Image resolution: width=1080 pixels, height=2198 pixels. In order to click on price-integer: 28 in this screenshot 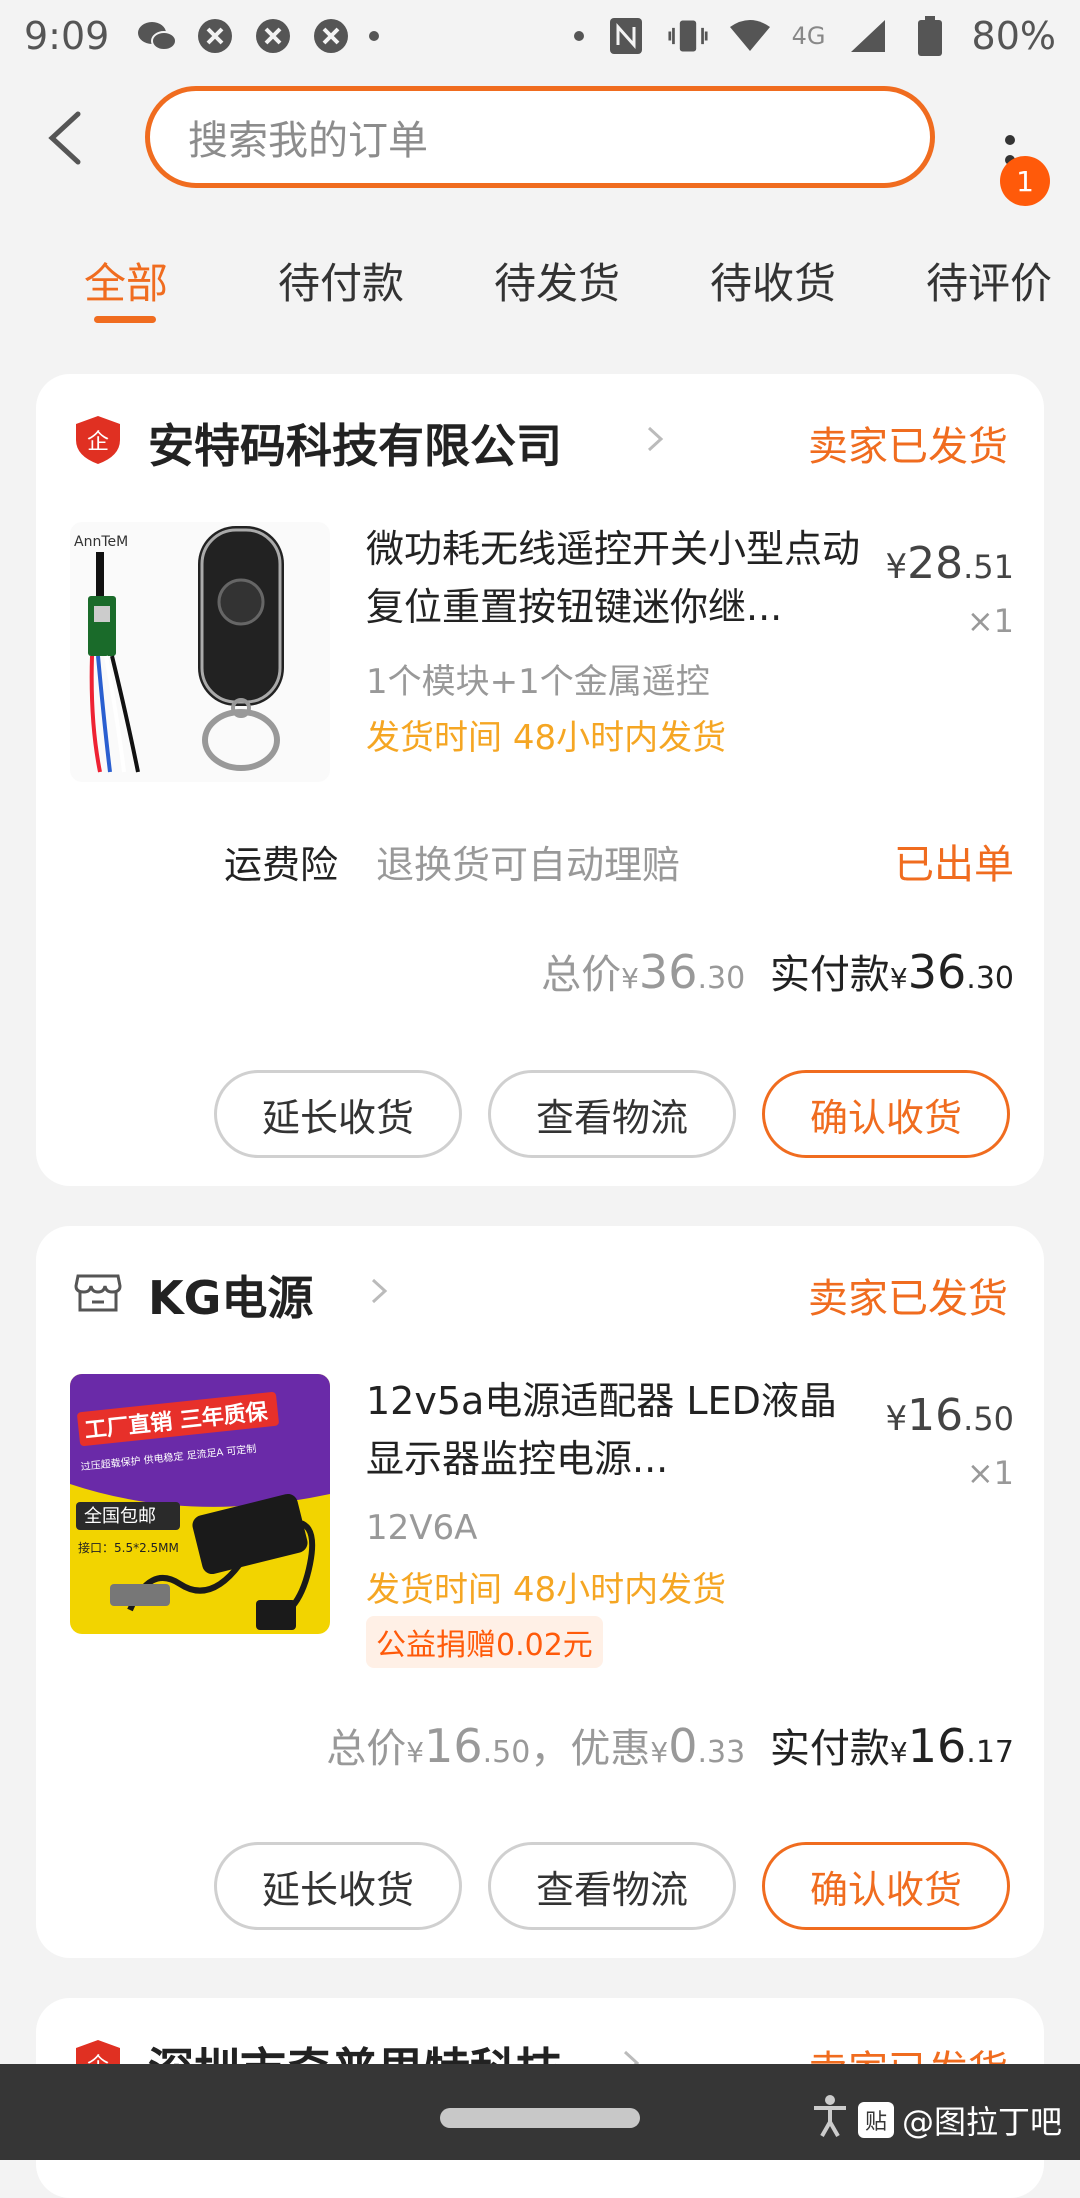, I will do `click(935, 563)`.